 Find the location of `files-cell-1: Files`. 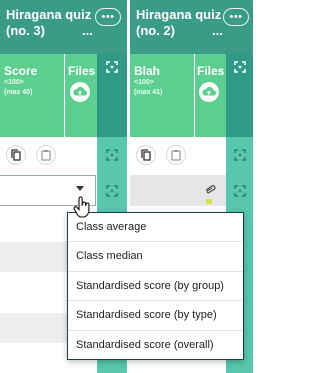

files-cell-1: Files is located at coordinates (81, 95).